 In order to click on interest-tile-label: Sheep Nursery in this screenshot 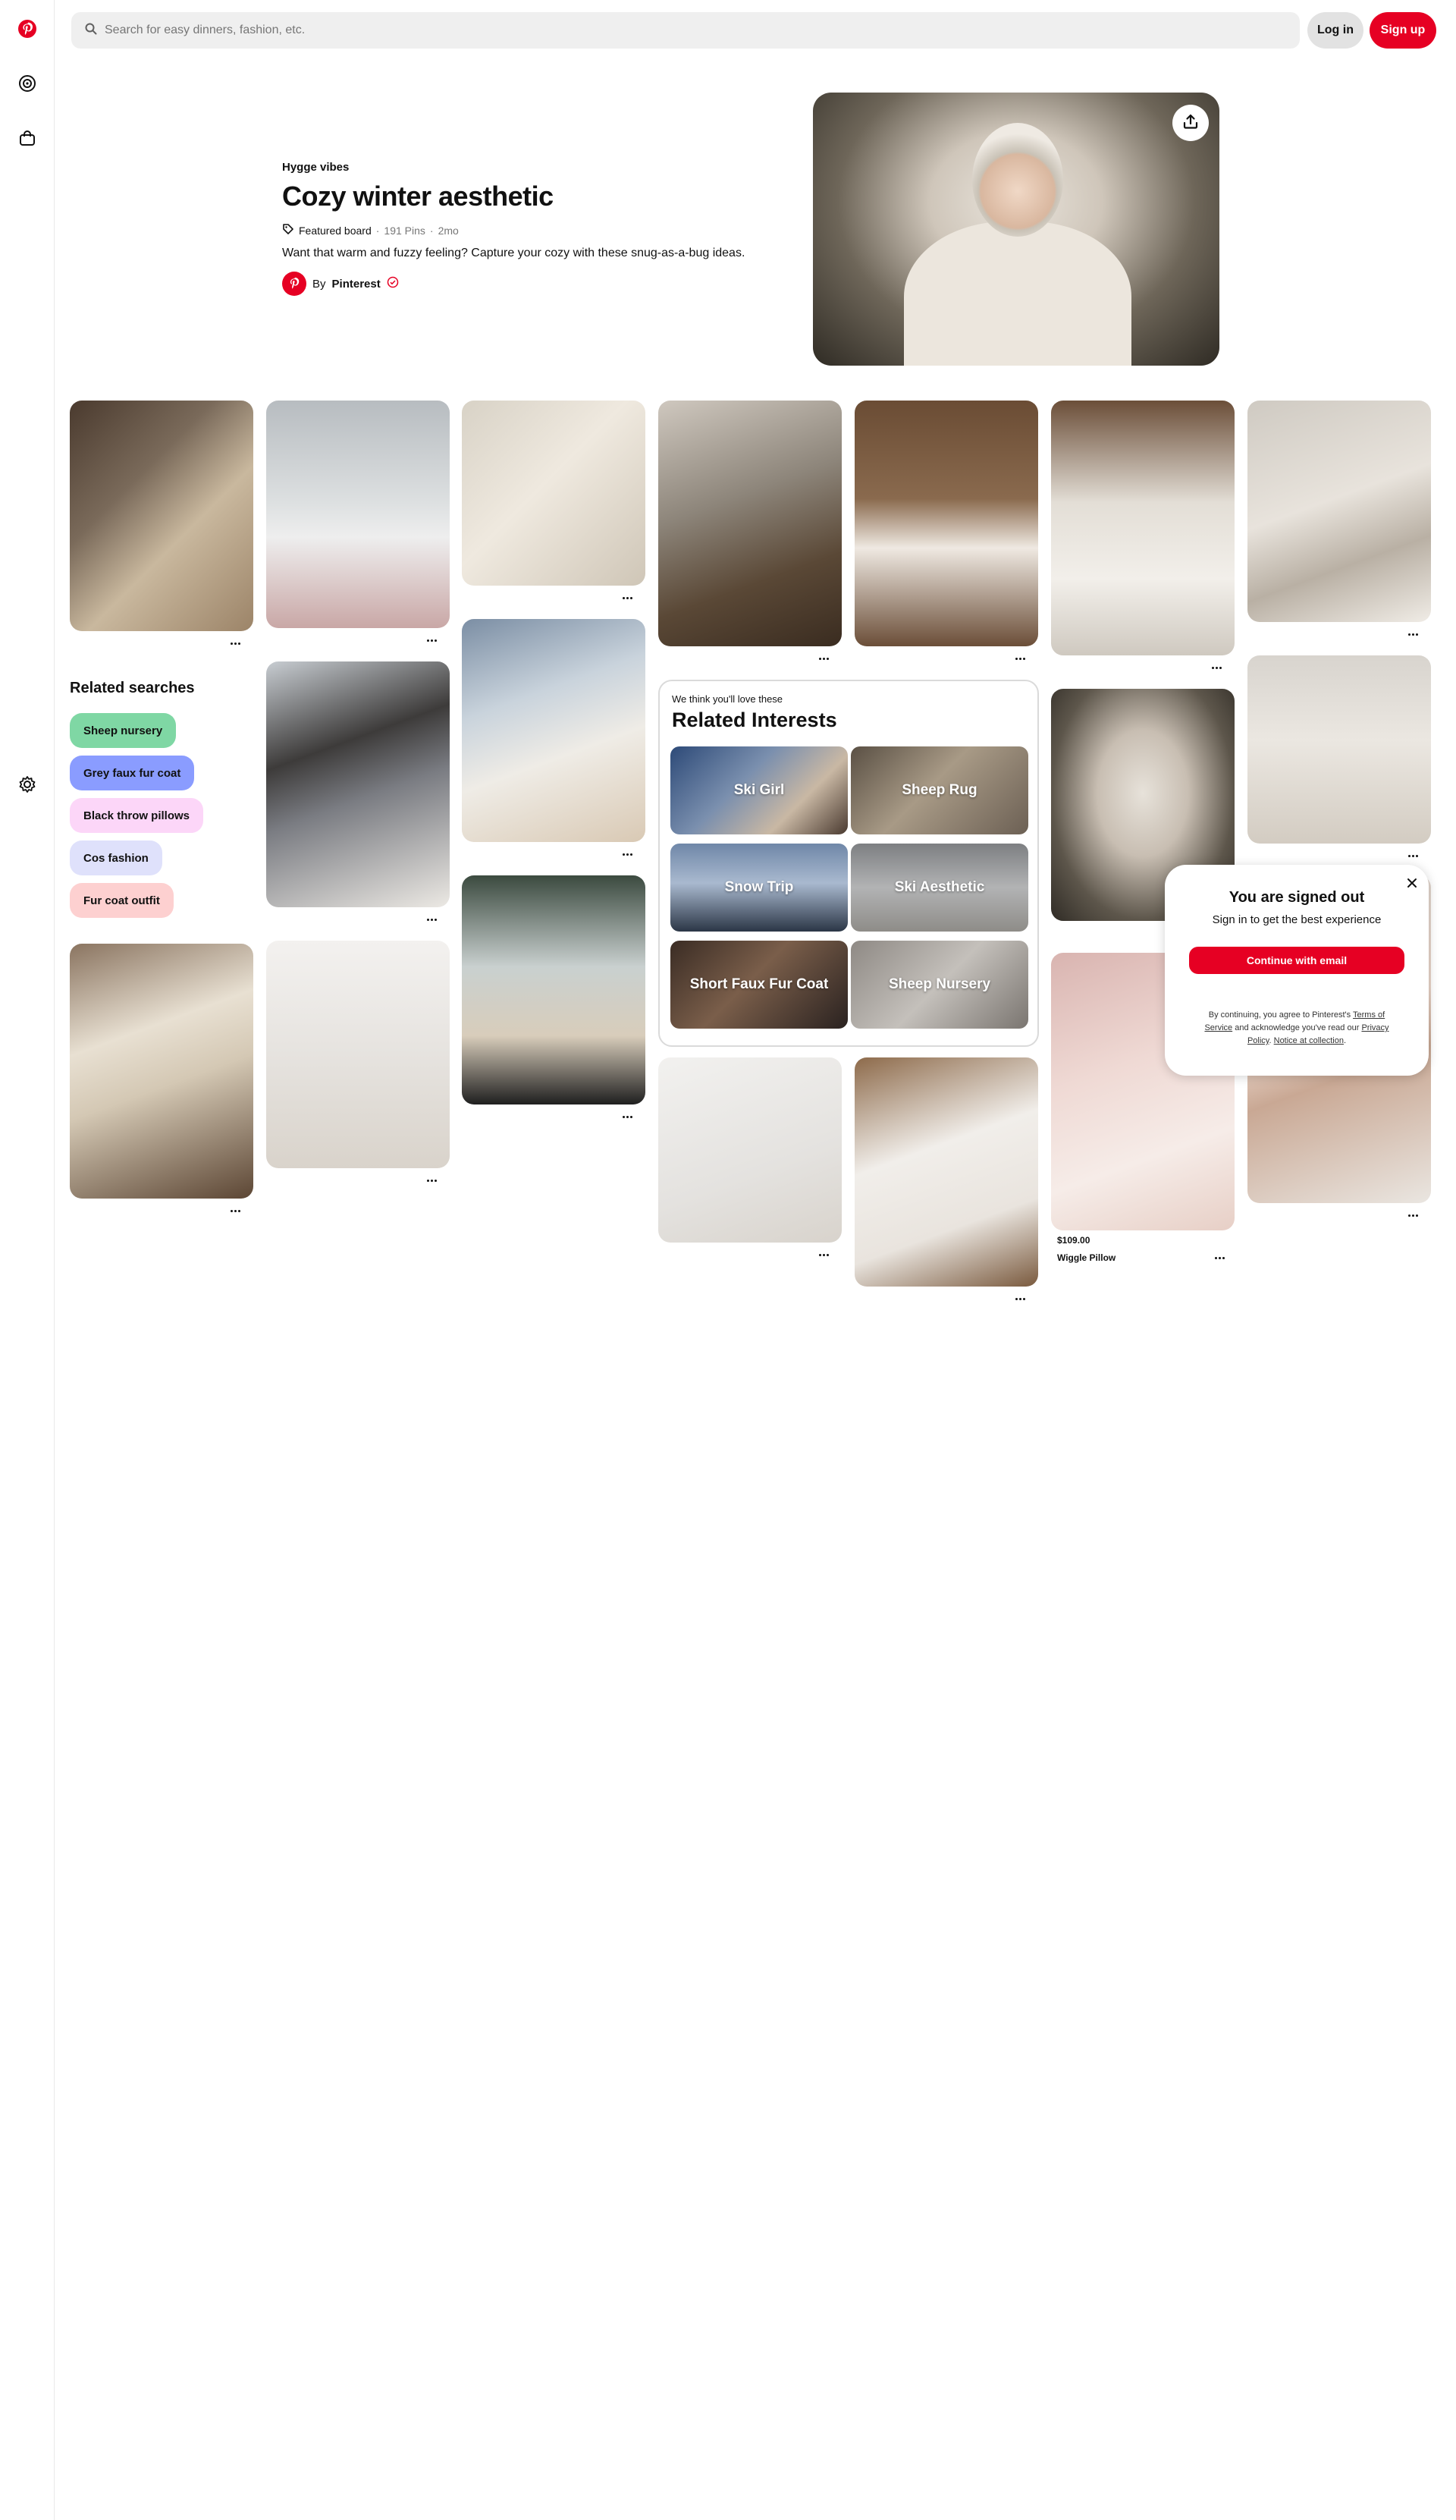, I will do `click(939, 984)`.